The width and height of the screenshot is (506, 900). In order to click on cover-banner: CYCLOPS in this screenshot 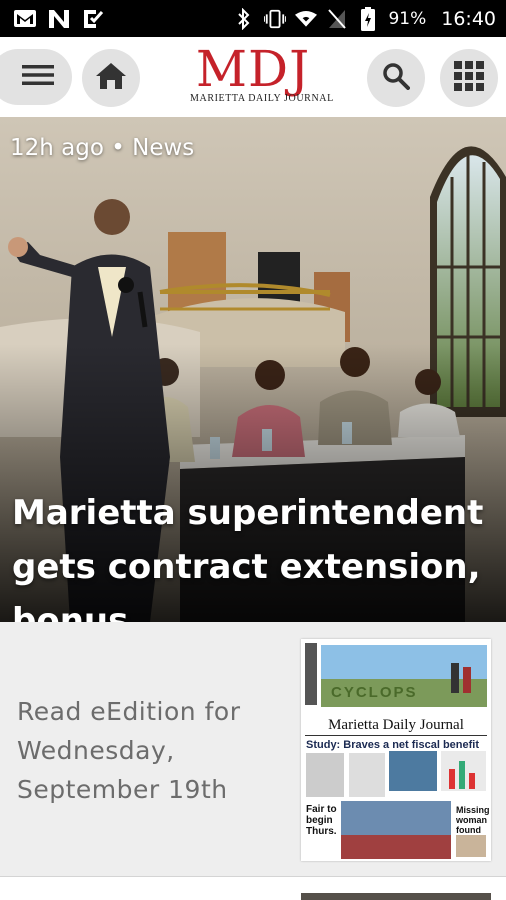, I will do `click(374, 692)`.